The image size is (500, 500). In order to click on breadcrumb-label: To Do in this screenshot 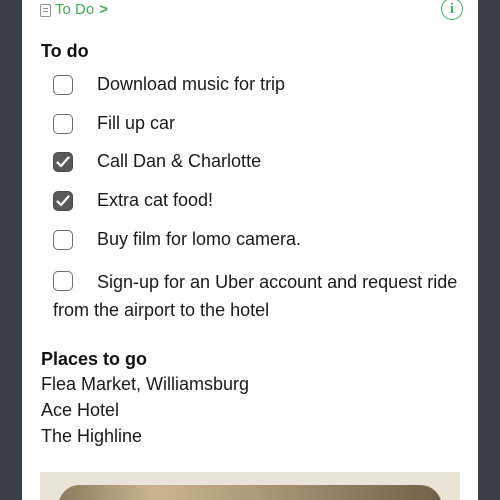, I will do `click(75, 9)`.